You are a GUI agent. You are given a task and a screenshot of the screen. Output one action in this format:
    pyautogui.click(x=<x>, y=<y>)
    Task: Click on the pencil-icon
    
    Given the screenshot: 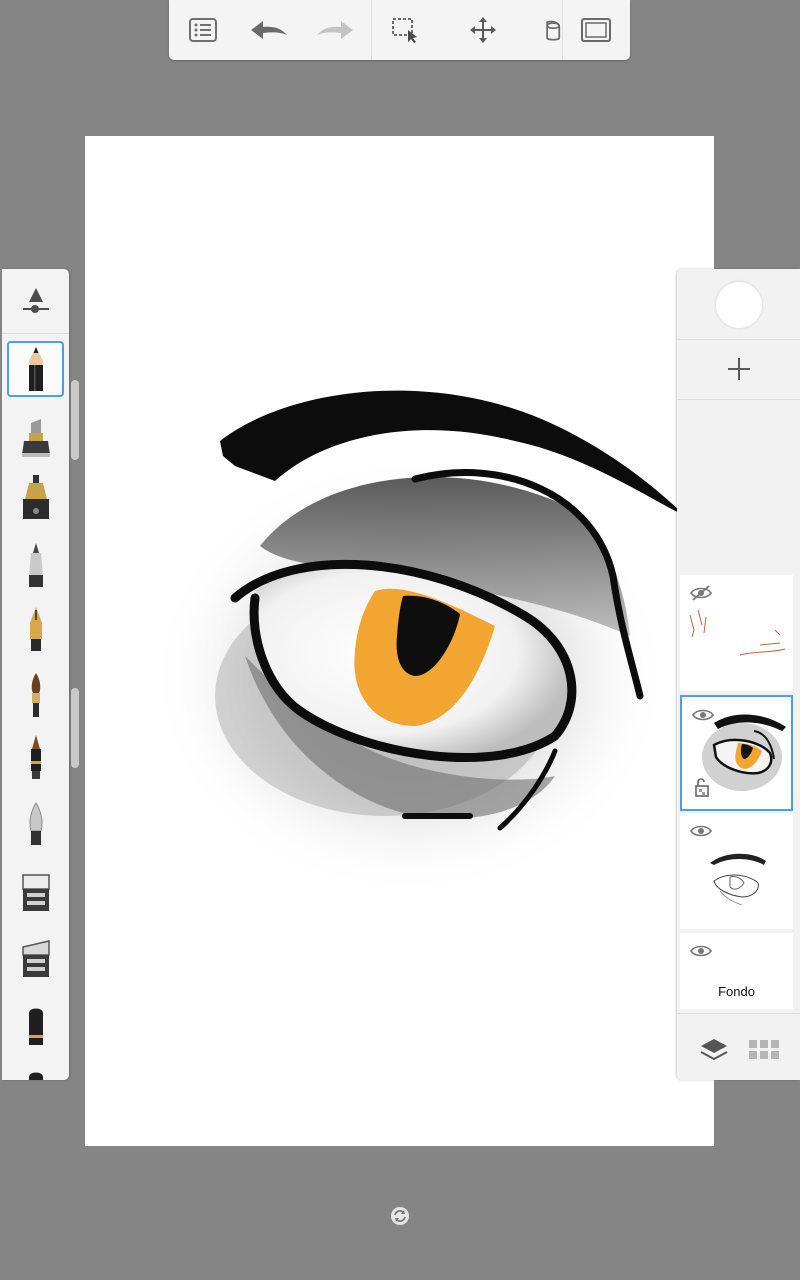 What is the action you would take?
    pyautogui.click(x=35, y=369)
    